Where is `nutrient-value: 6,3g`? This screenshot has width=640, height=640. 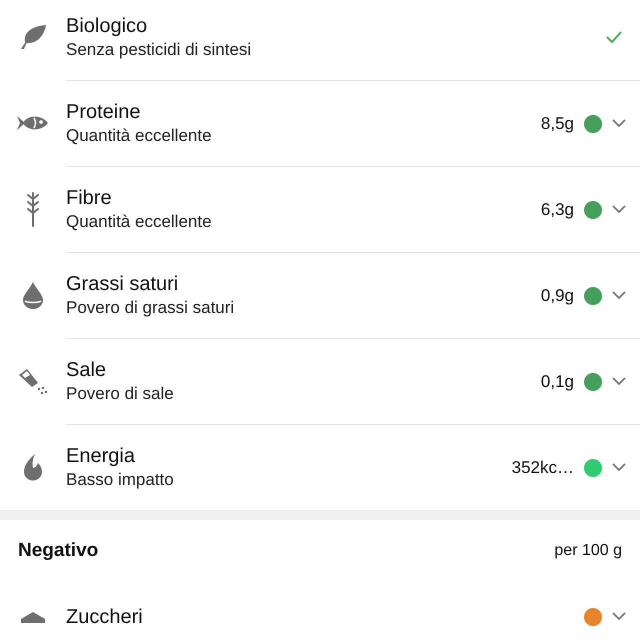 nutrient-value: 6,3g is located at coordinates (557, 209).